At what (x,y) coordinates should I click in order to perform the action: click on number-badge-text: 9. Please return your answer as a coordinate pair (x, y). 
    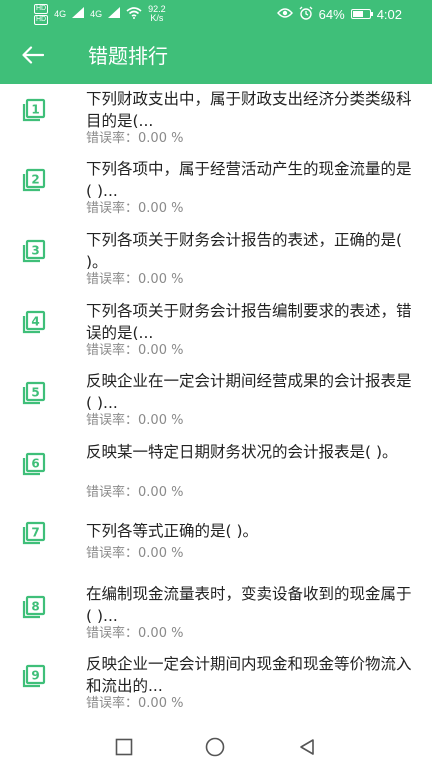
    Looking at the image, I should click on (35, 676).